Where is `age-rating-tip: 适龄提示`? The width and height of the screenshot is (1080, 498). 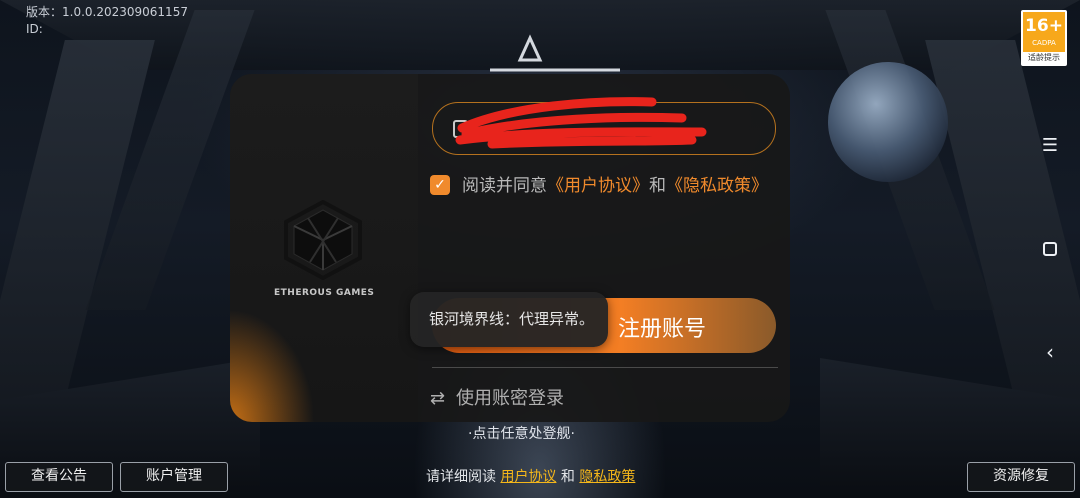 age-rating-tip: 适龄提示 is located at coordinates (1044, 58).